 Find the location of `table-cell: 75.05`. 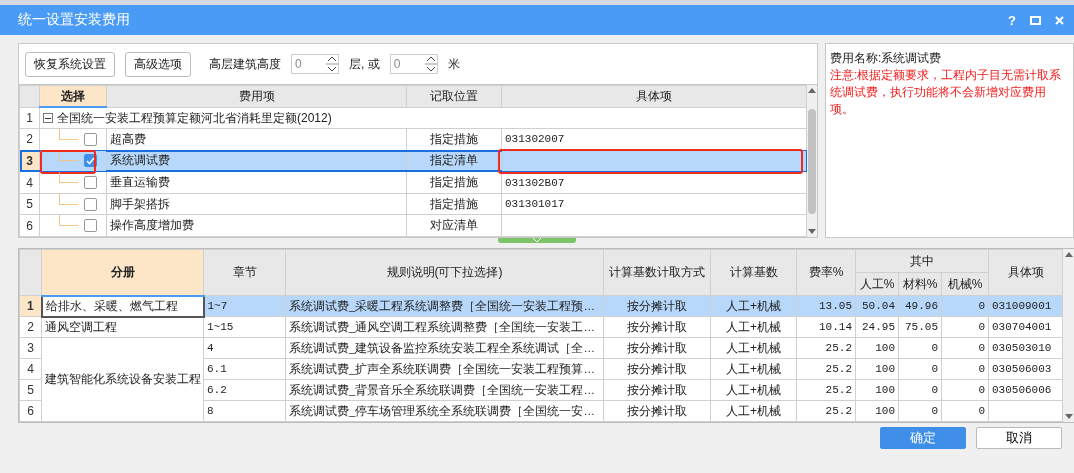

table-cell: 75.05 is located at coordinates (920, 327).